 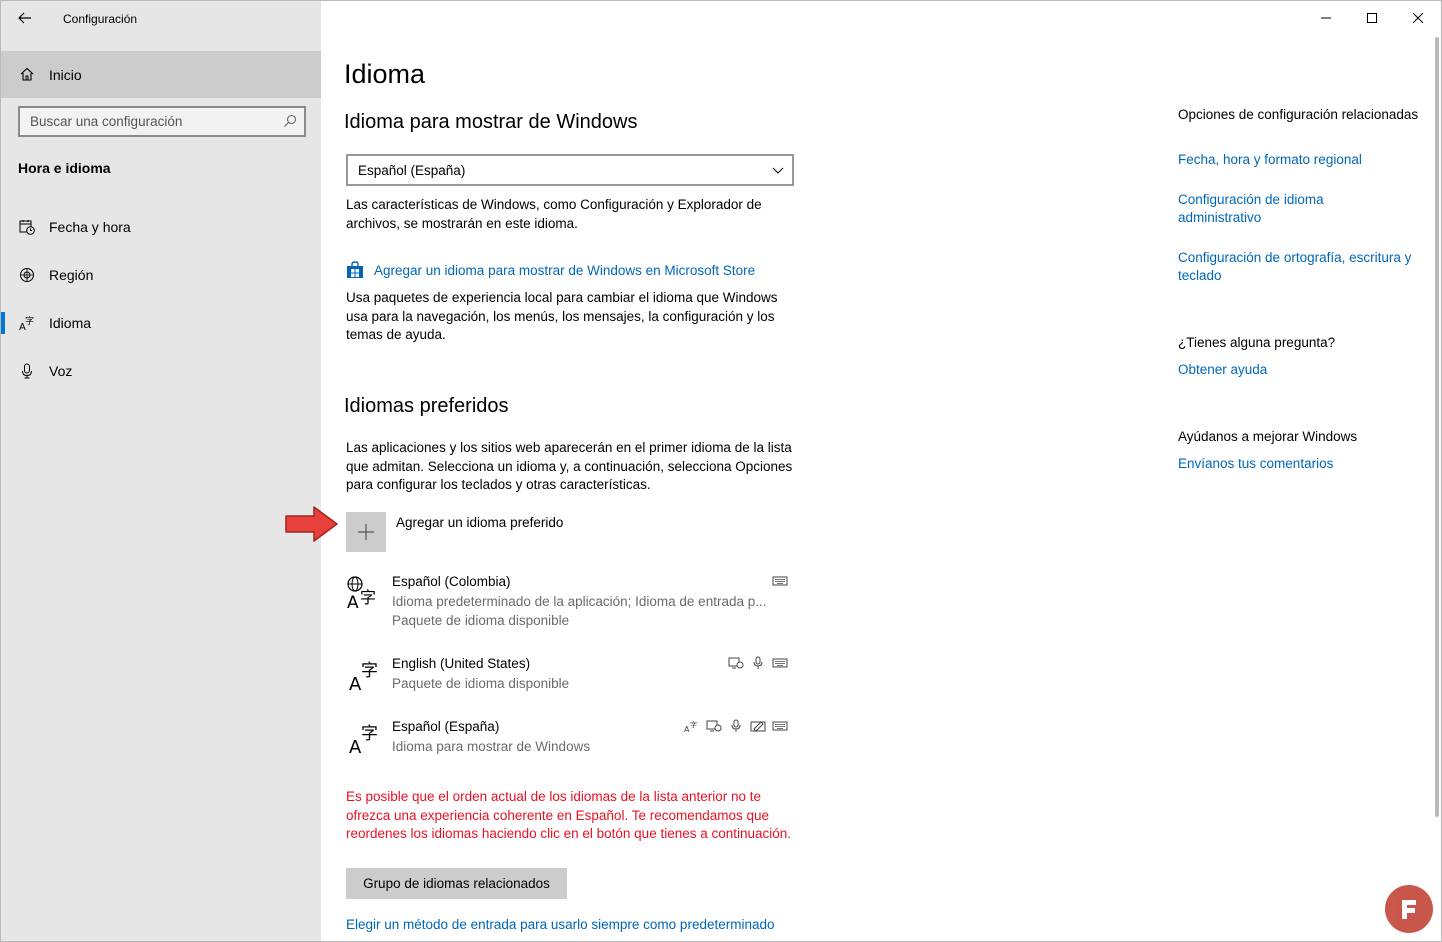 I want to click on watermark-logo, so click(x=1409, y=909).